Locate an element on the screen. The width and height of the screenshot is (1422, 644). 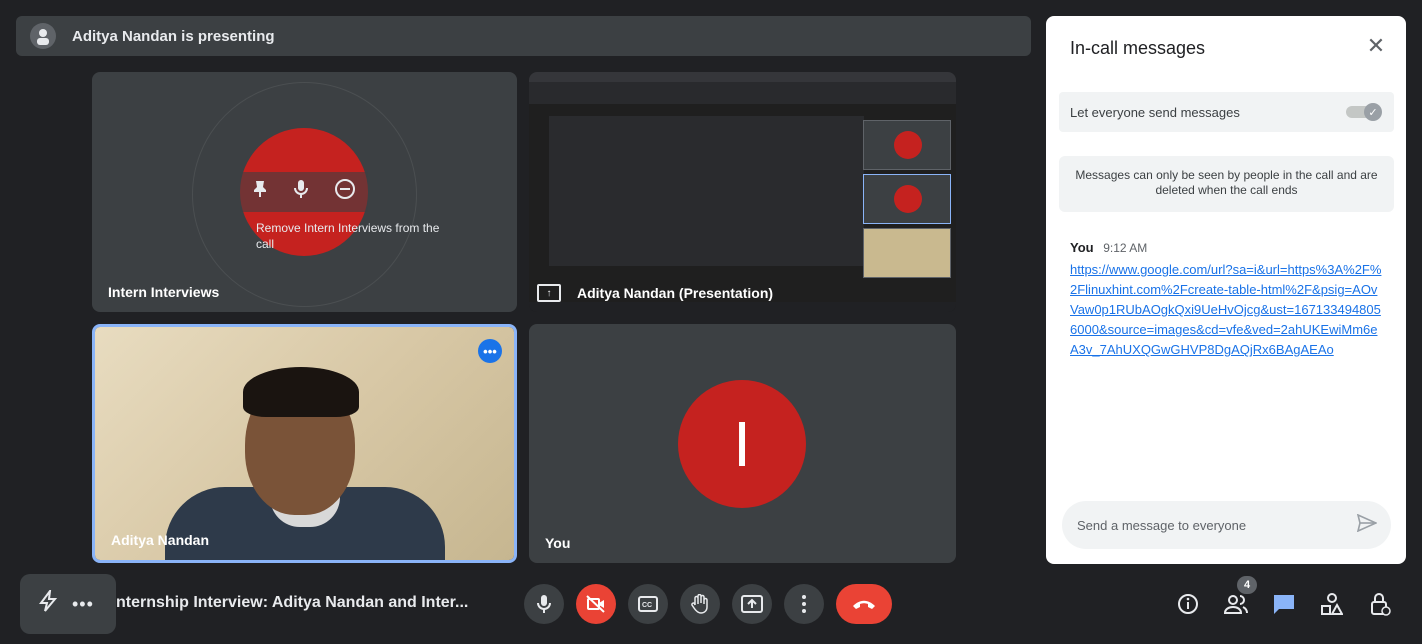
presenting-banner: Aditya Nandan is presenting is located at coordinates (523, 36).